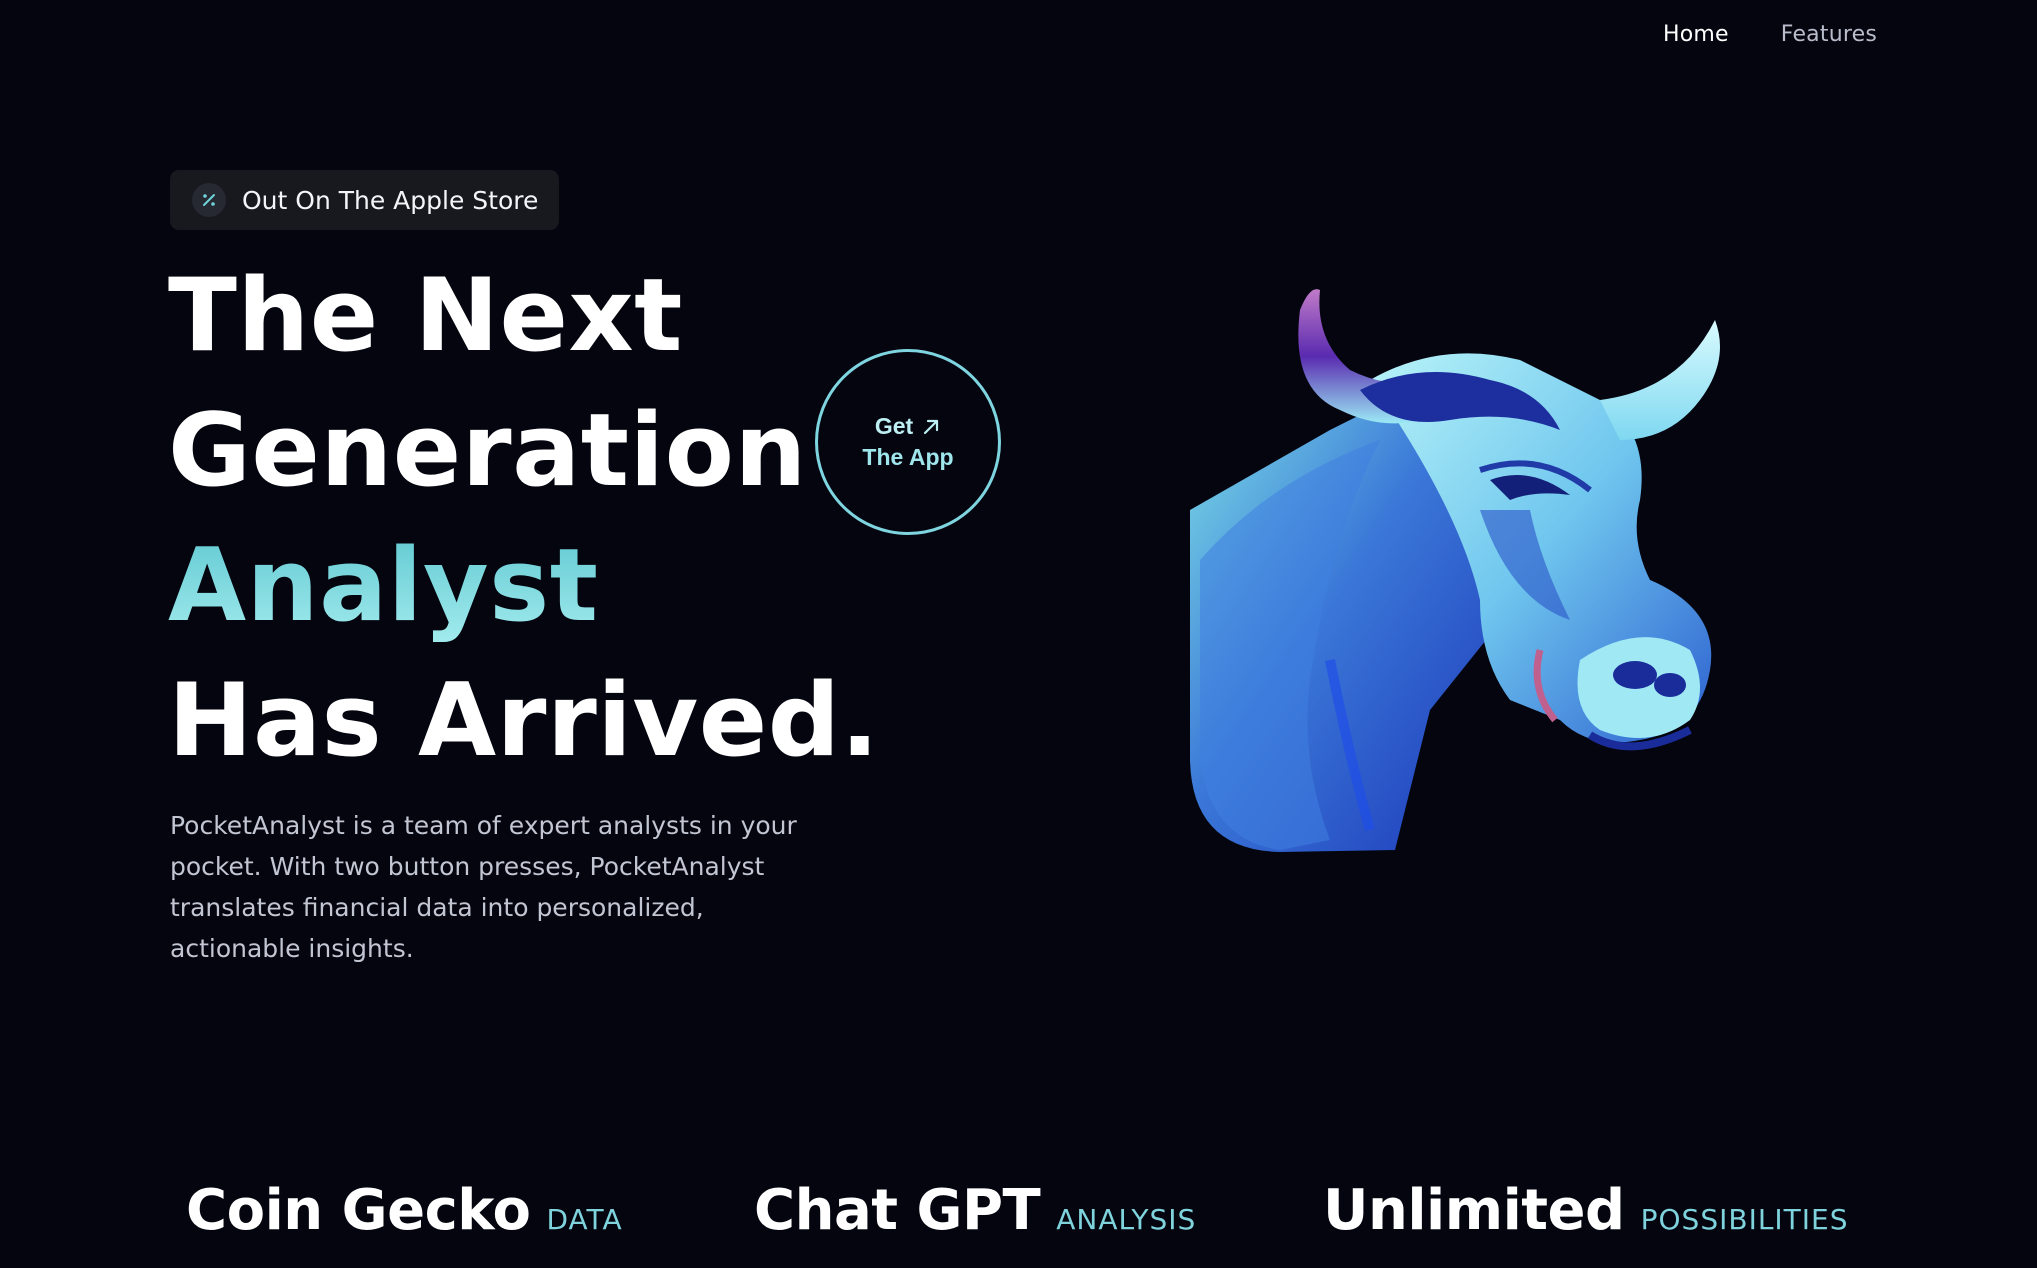 This screenshot has width=2037, height=1268. What do you see at coordinates (1829, 34) in the screenshot?
I see `nav-features-link: Features` at bounding box center [1829, 34].